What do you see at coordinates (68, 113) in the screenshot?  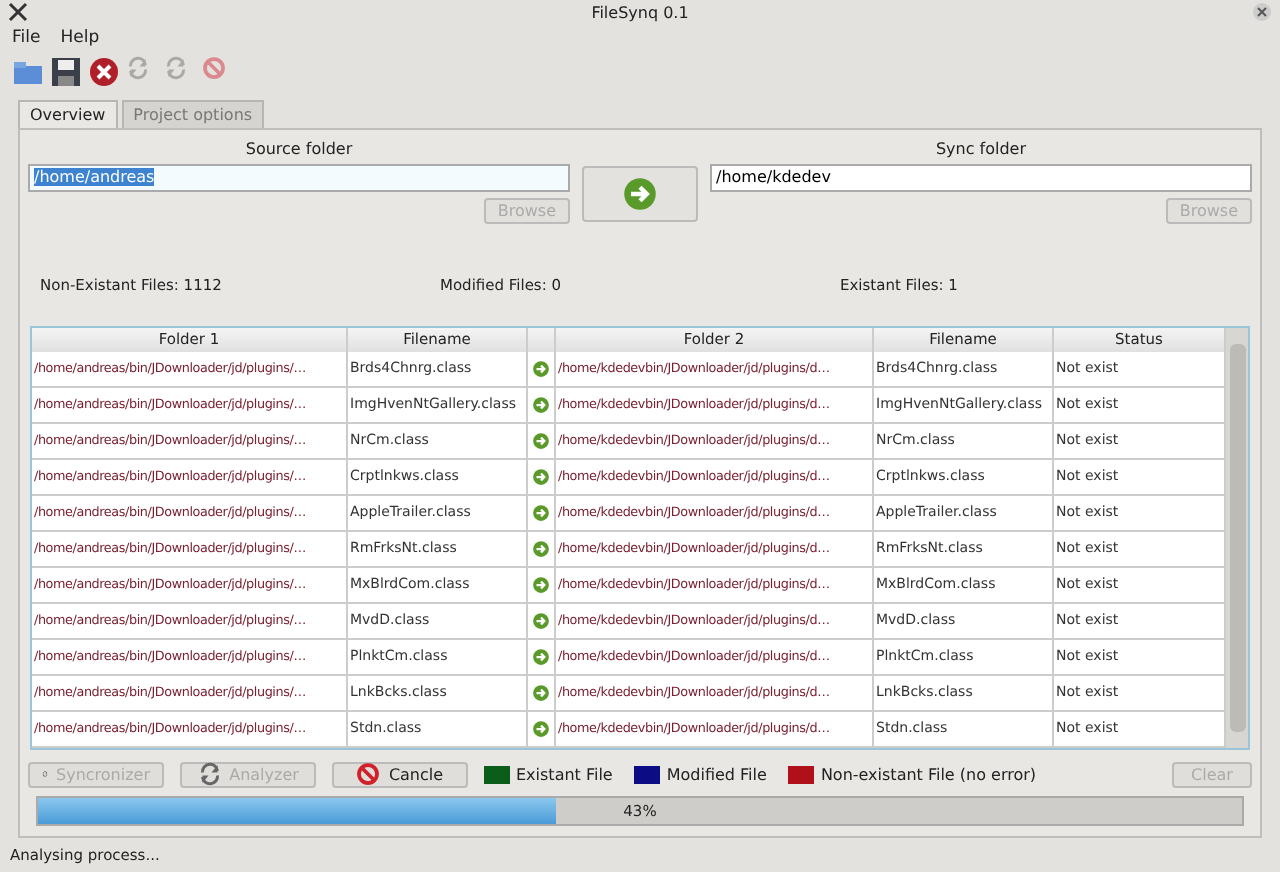 I see `tab: Overview` at bounding box center [68, 113].